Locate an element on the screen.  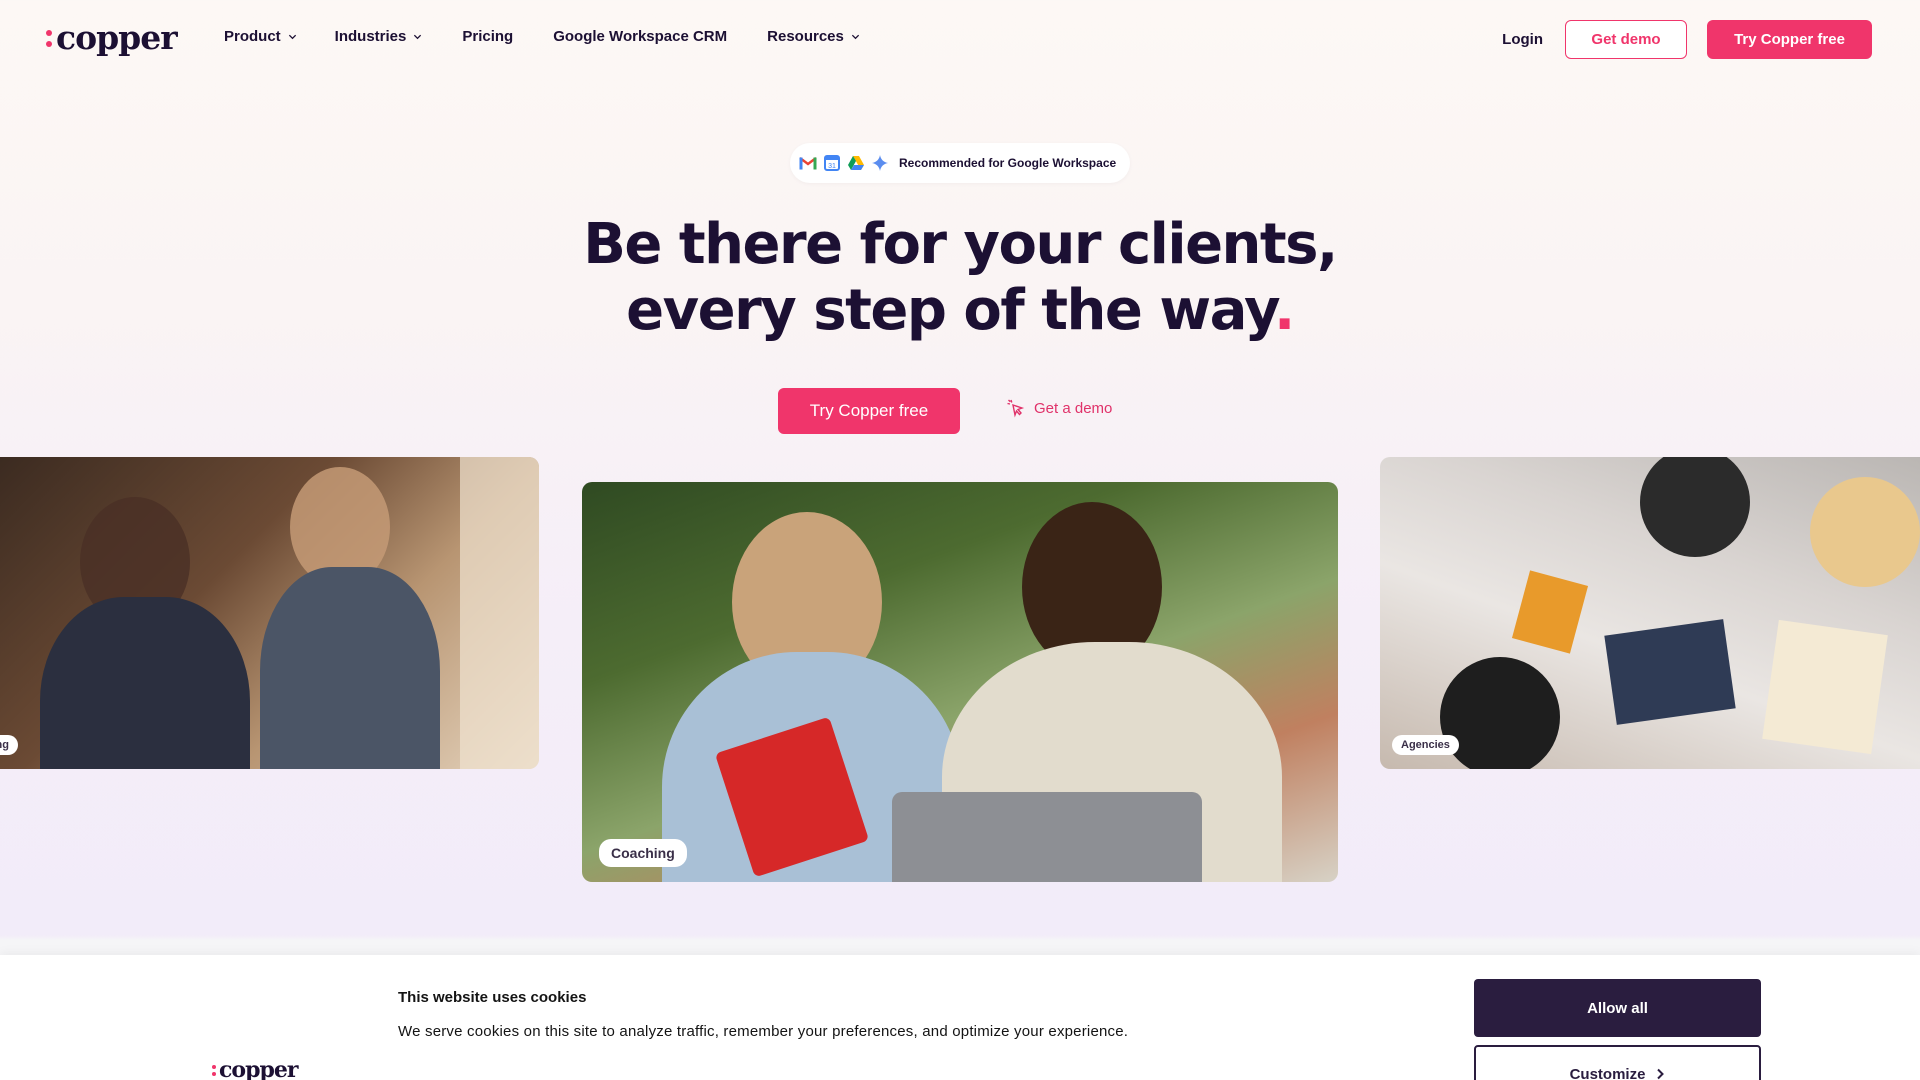
card-tag-agencies: Agencies is located at coordinates (1425, 745).